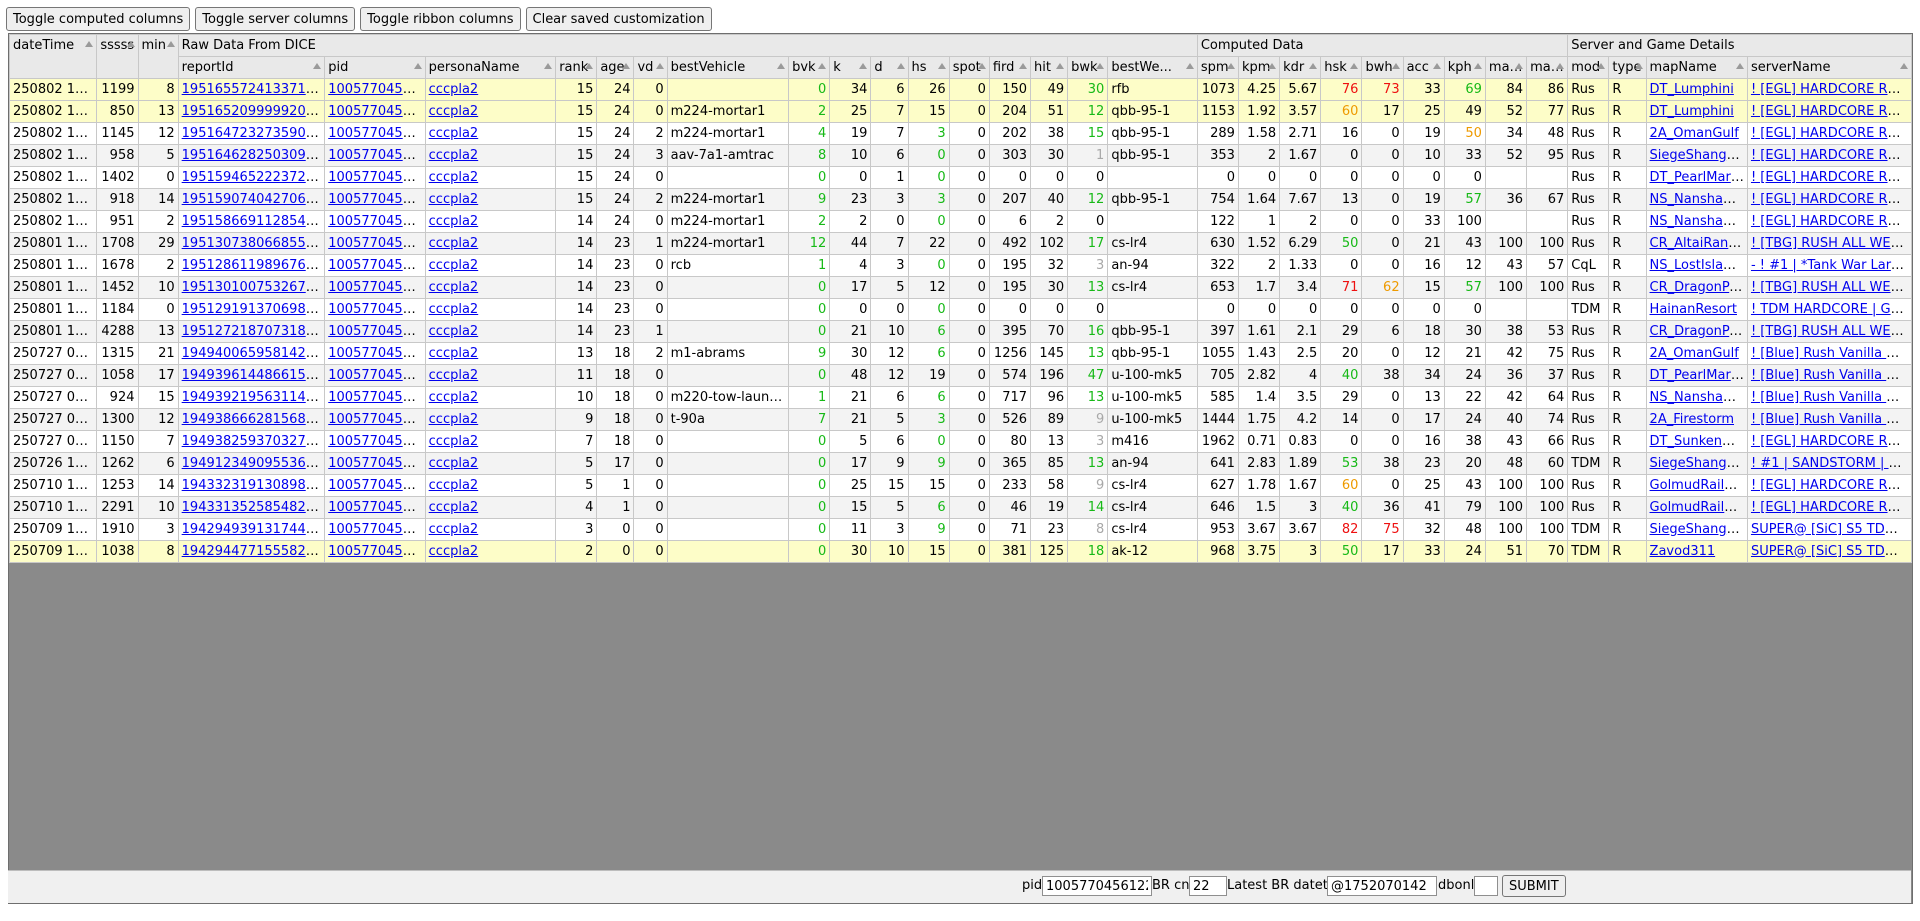 The width and height of the screenshot is (1920, 921). I want to click on header-personaname: personaName, so click(490, 67).